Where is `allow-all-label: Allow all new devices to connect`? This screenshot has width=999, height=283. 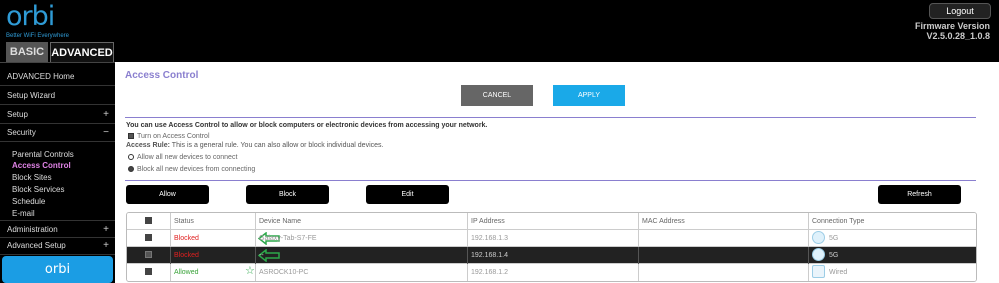
allow-all-label: Allow all new devices to connect is located at coordinates (187, 157).